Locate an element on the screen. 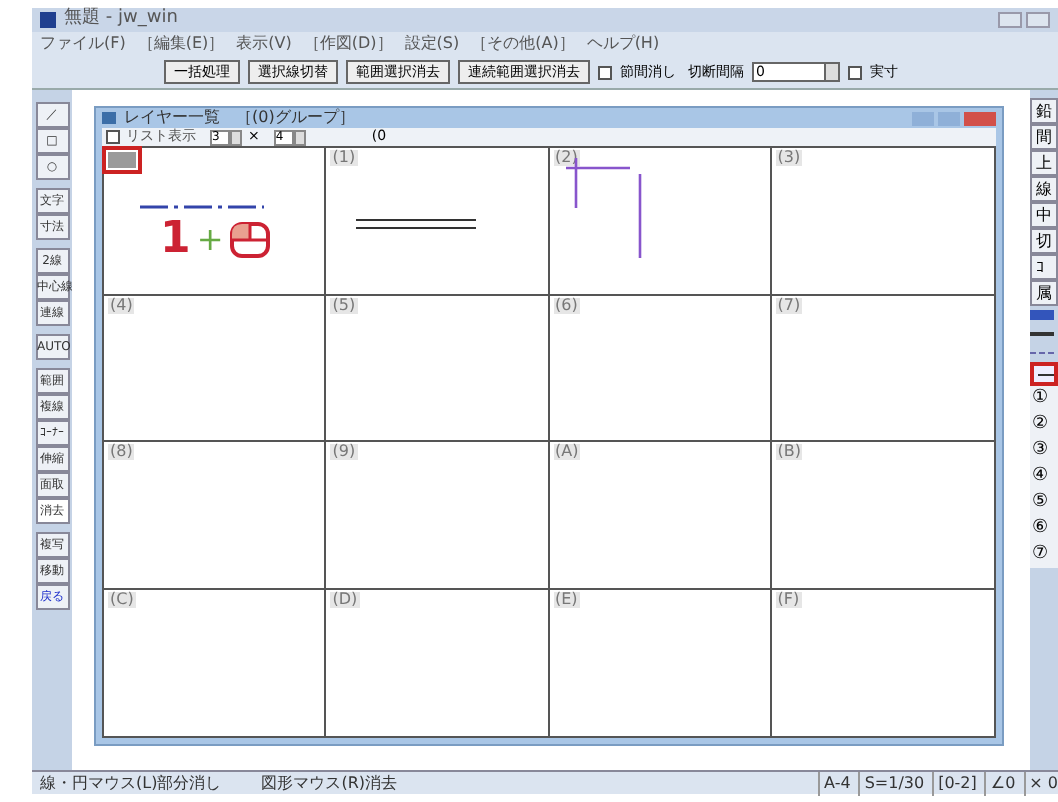  plus-sign: + is located at coordinates (210, 240).